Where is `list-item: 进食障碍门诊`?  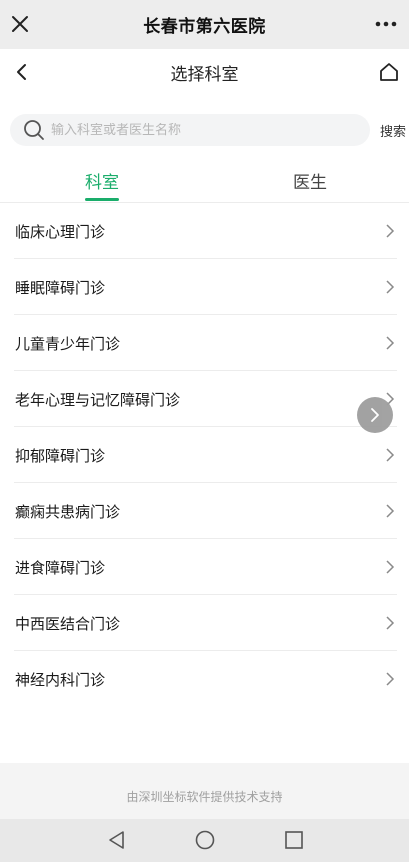
list-item: 进食障碍门诊 is located at coordinates (204, 567).